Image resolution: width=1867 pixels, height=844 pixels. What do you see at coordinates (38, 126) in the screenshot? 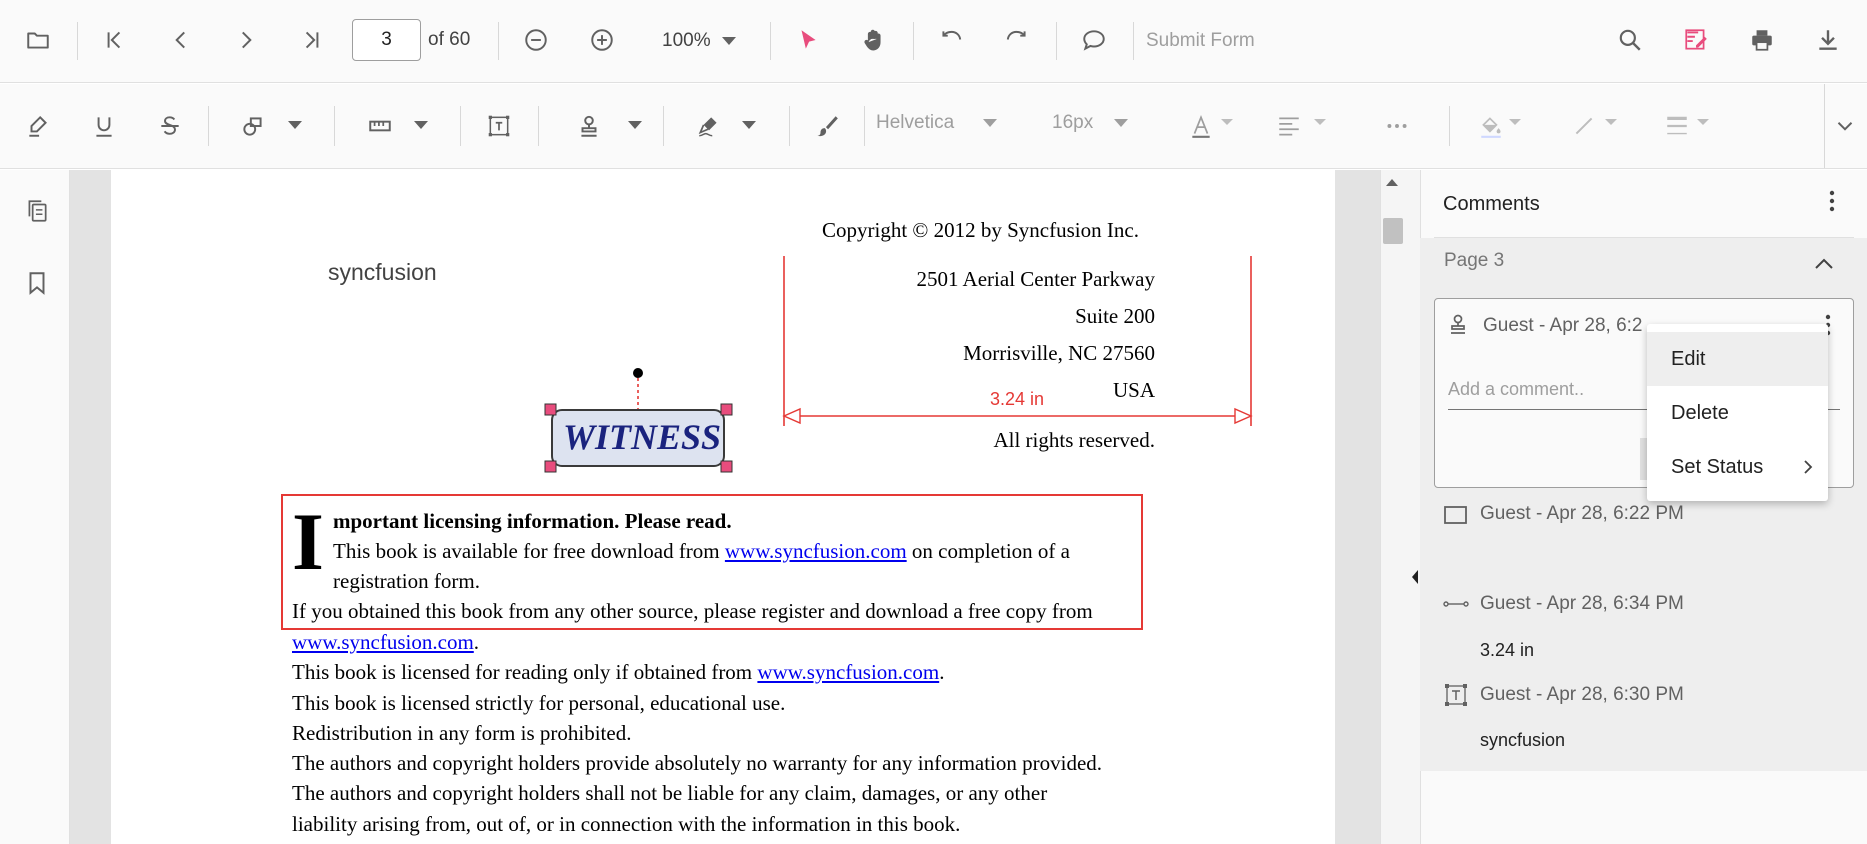
I see `highlight-icon` at bounding box center [38, 126].